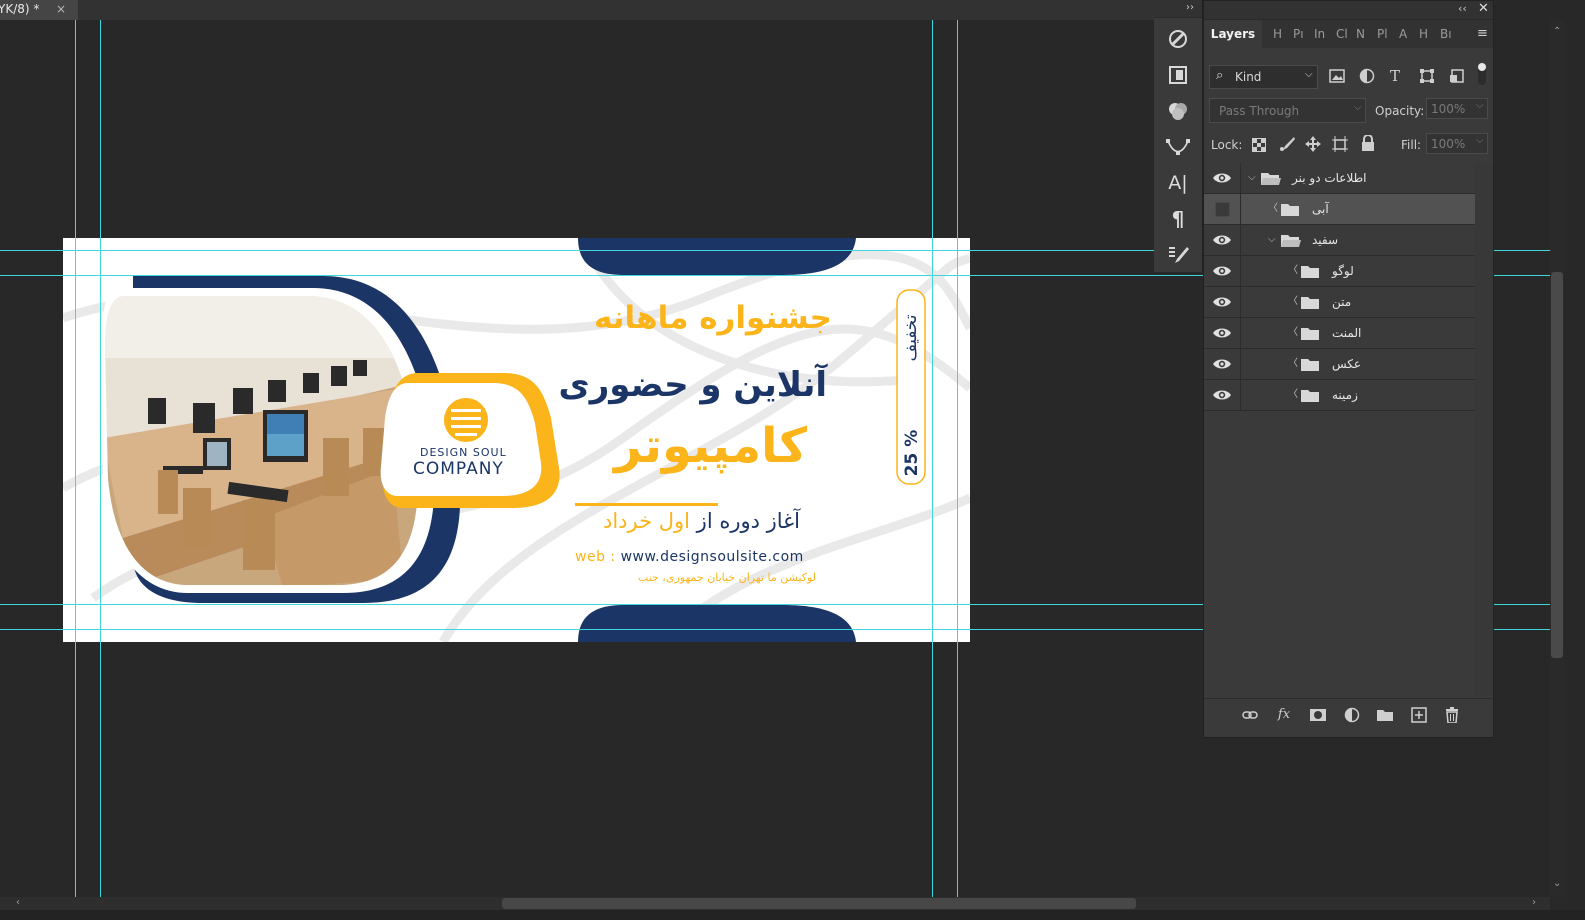  Describe the element at coordinates (1287, 110) in the screenshot. I see `blend-mode-select: Pass Through ⌵` at that location.